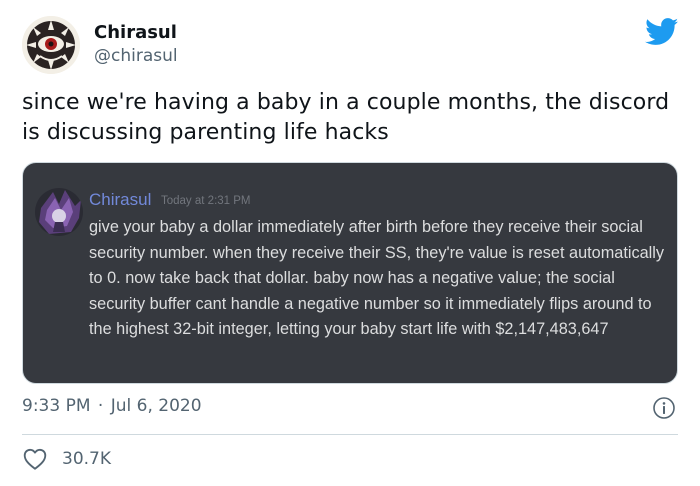  Describe the element at coordinates (86, 459) in the screenshot. I see `like-count: 30.7K` at that location.